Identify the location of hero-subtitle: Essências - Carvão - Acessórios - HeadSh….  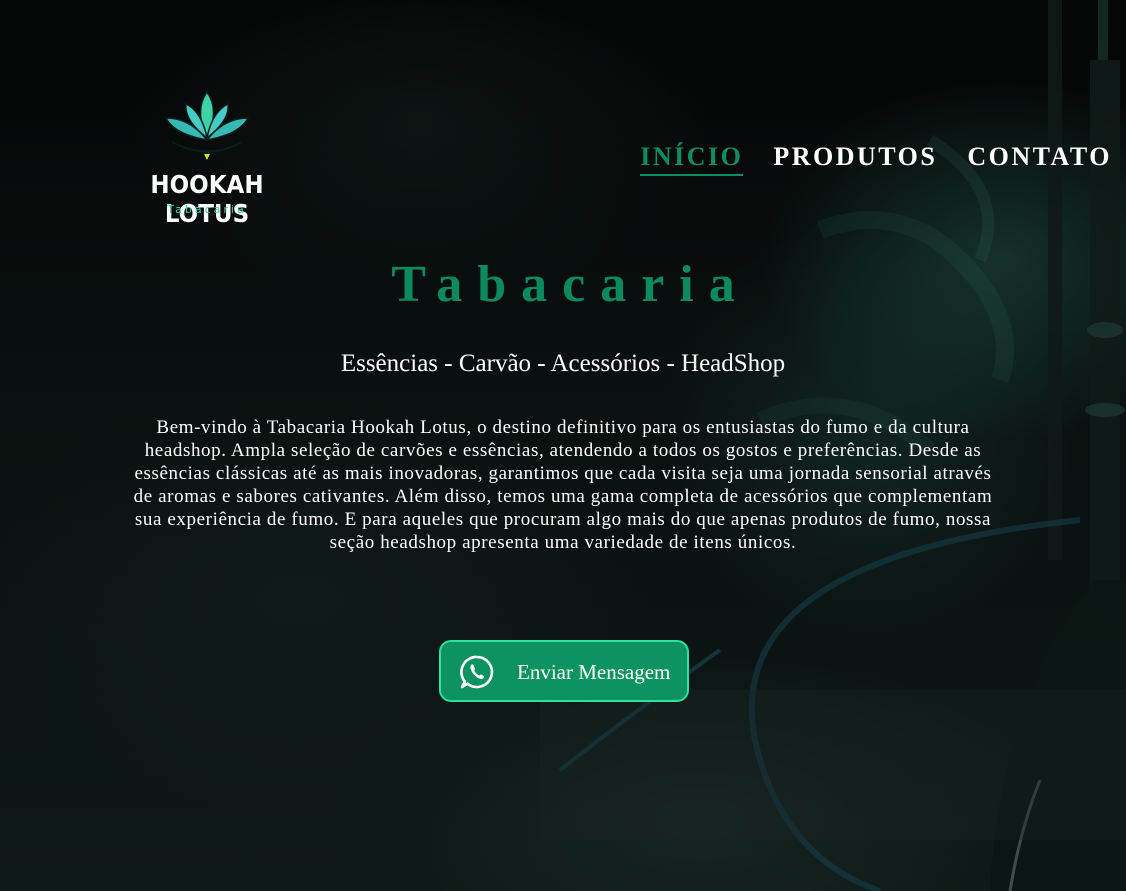
(563, 363).